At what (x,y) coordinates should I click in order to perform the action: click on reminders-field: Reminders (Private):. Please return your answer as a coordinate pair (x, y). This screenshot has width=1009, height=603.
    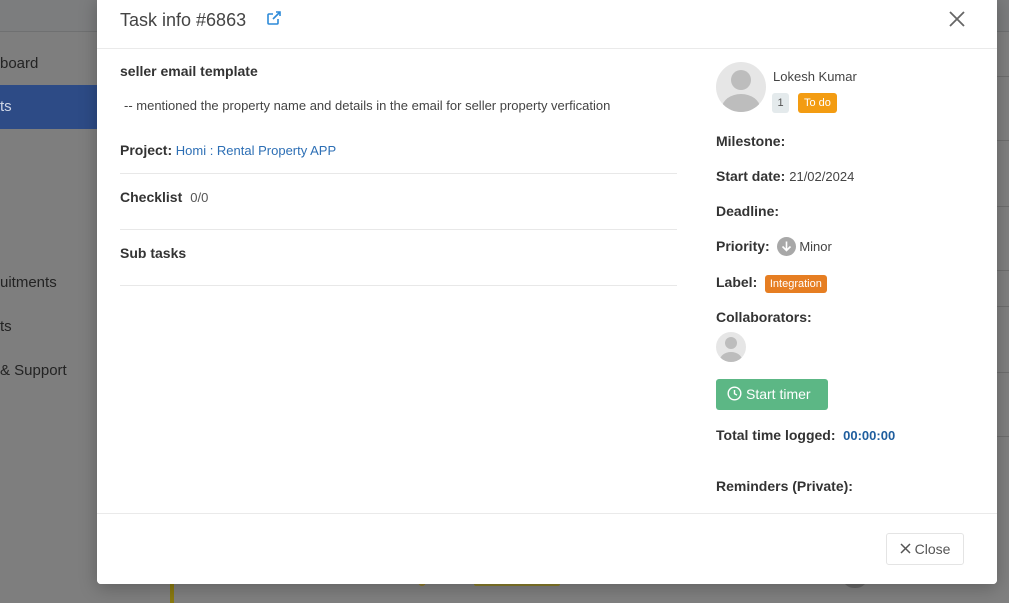
    Looking at the image, I should click on (786, 486).